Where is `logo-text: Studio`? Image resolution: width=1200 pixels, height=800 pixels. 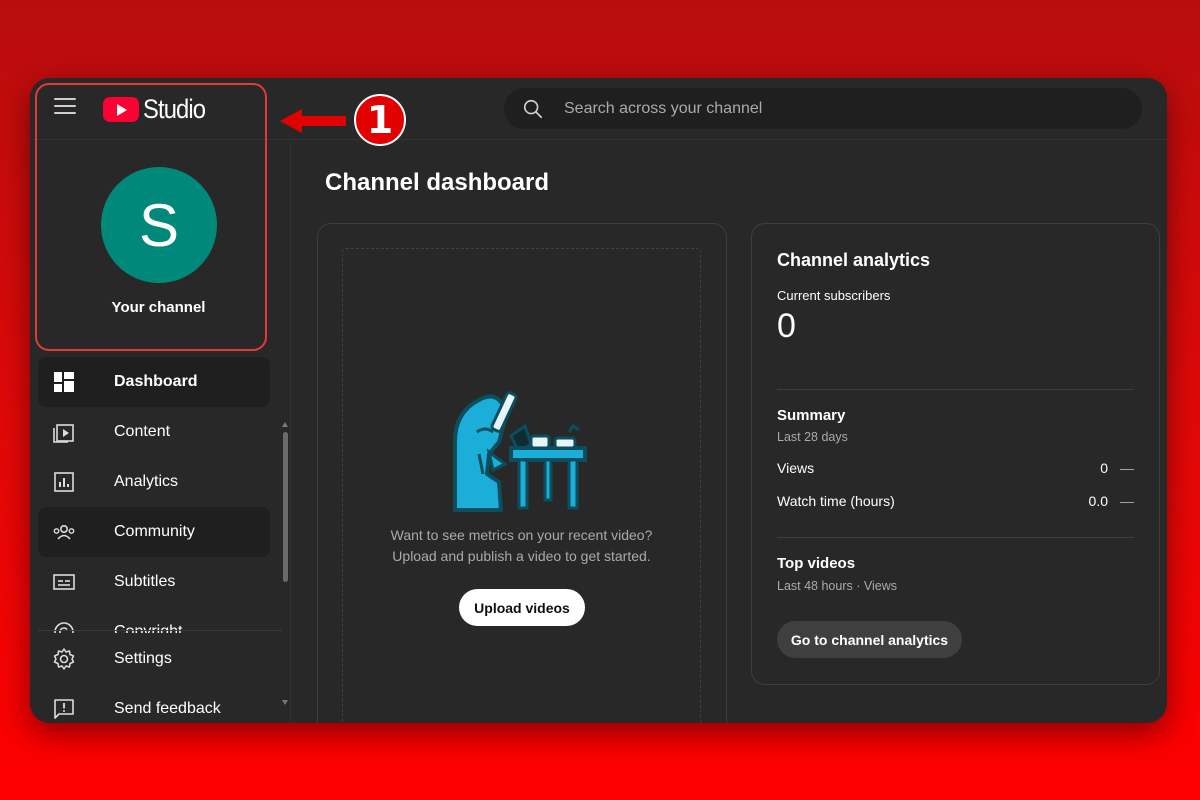
logo-text: Studio is located at coordinates (174, 108).